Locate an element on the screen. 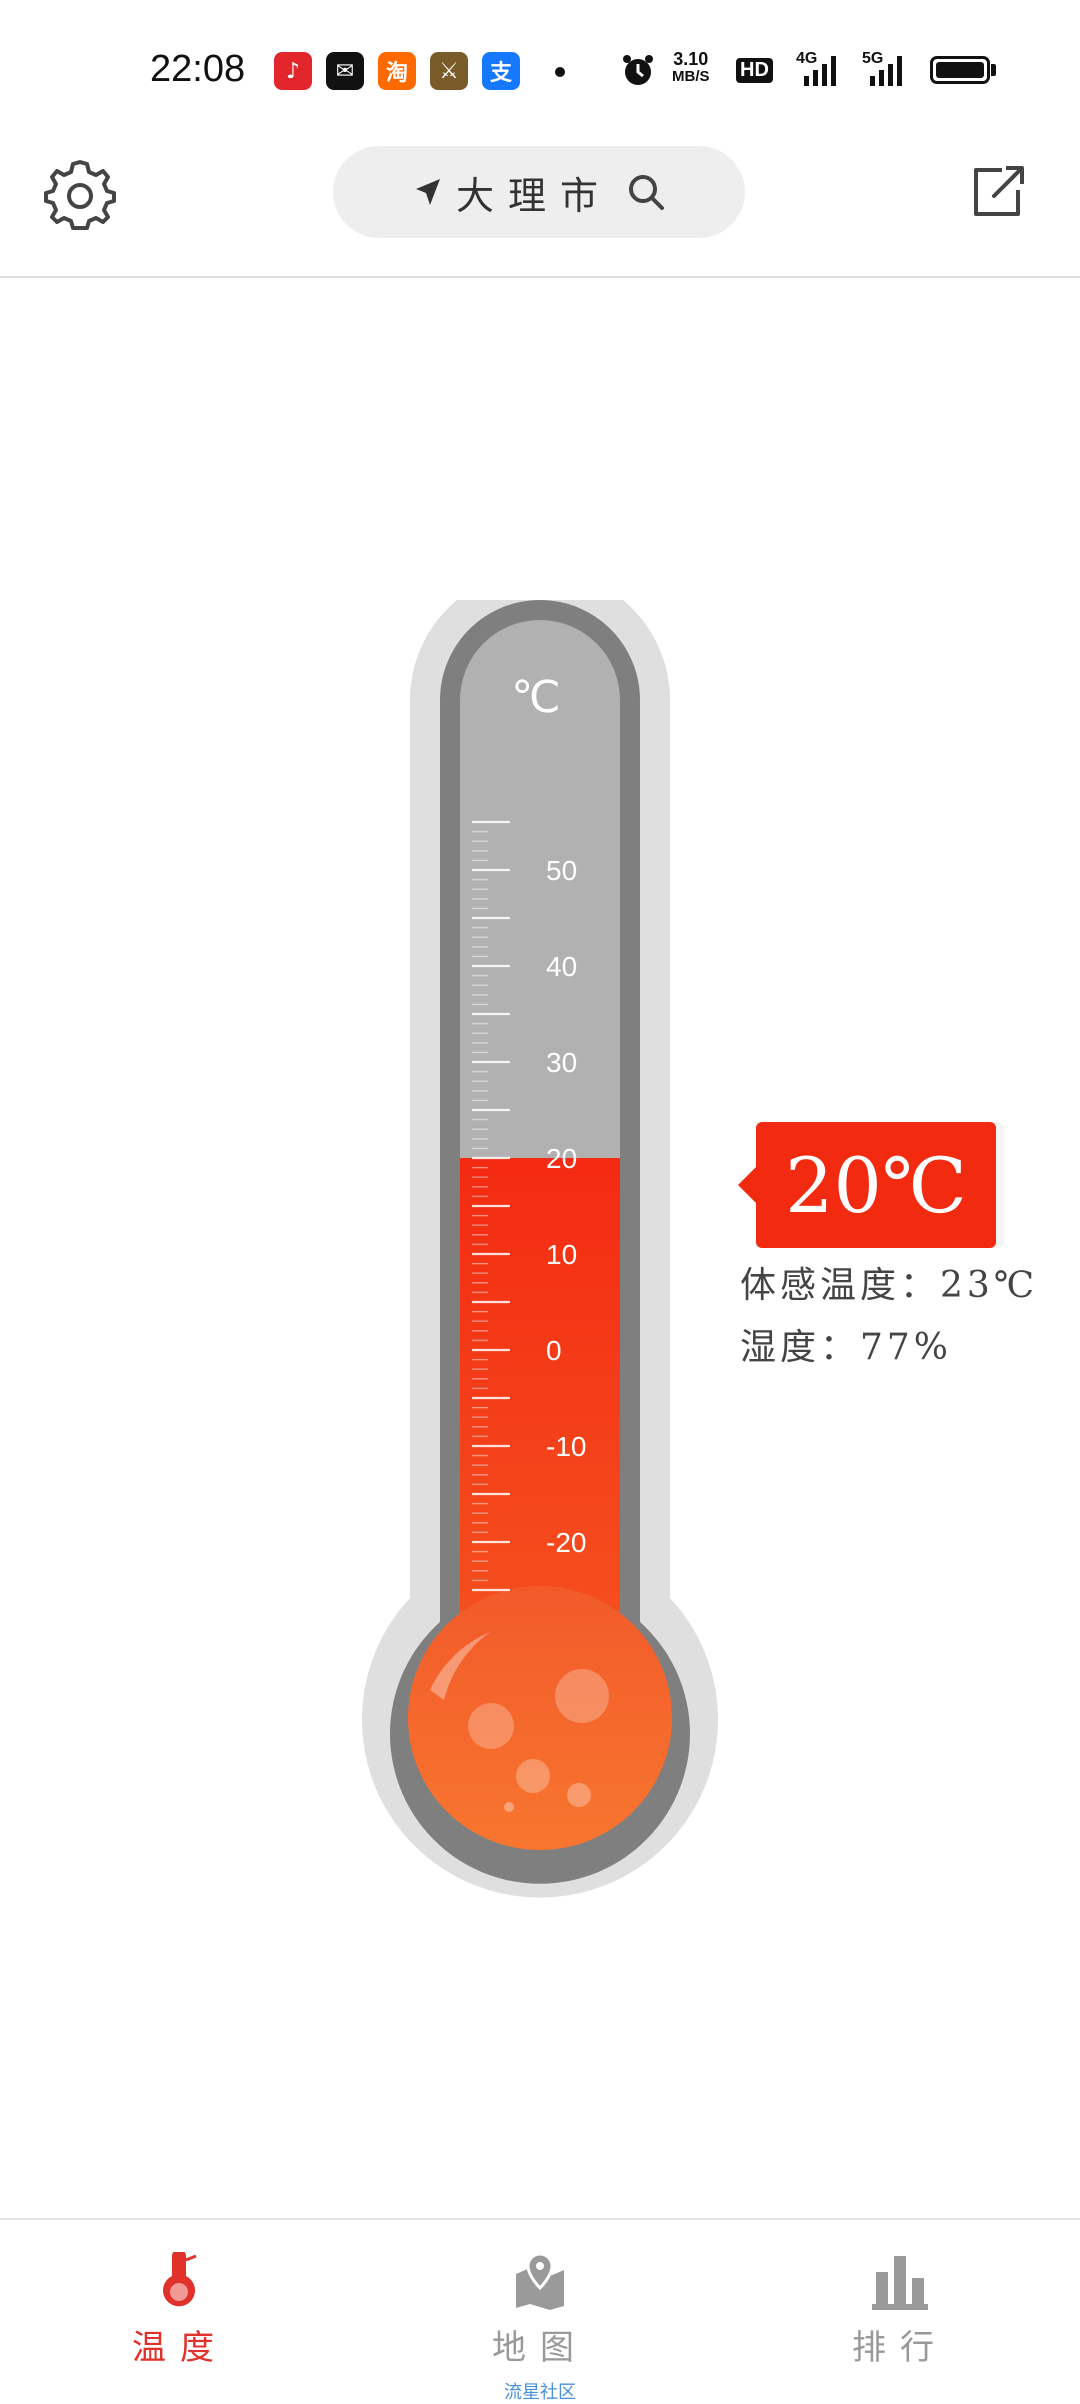 The width and height of the screenshot is (1080, 2404). thermometer-bulb is located at coordinates (540, 1718).